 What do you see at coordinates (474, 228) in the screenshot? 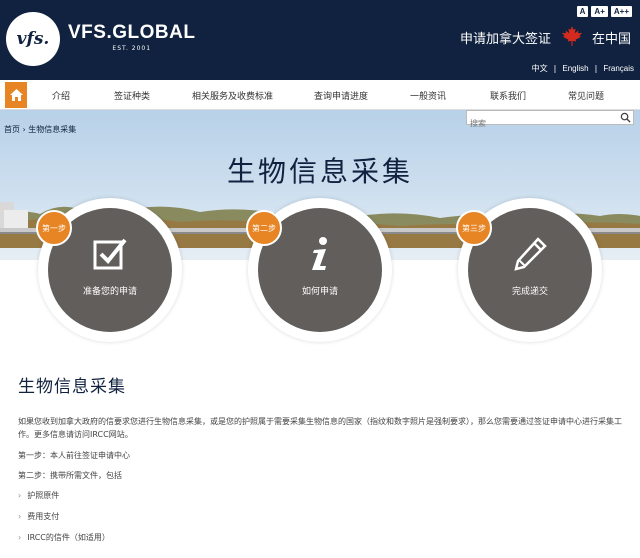
I see `step-badge: 第三步` at bounding box center [474, 228].